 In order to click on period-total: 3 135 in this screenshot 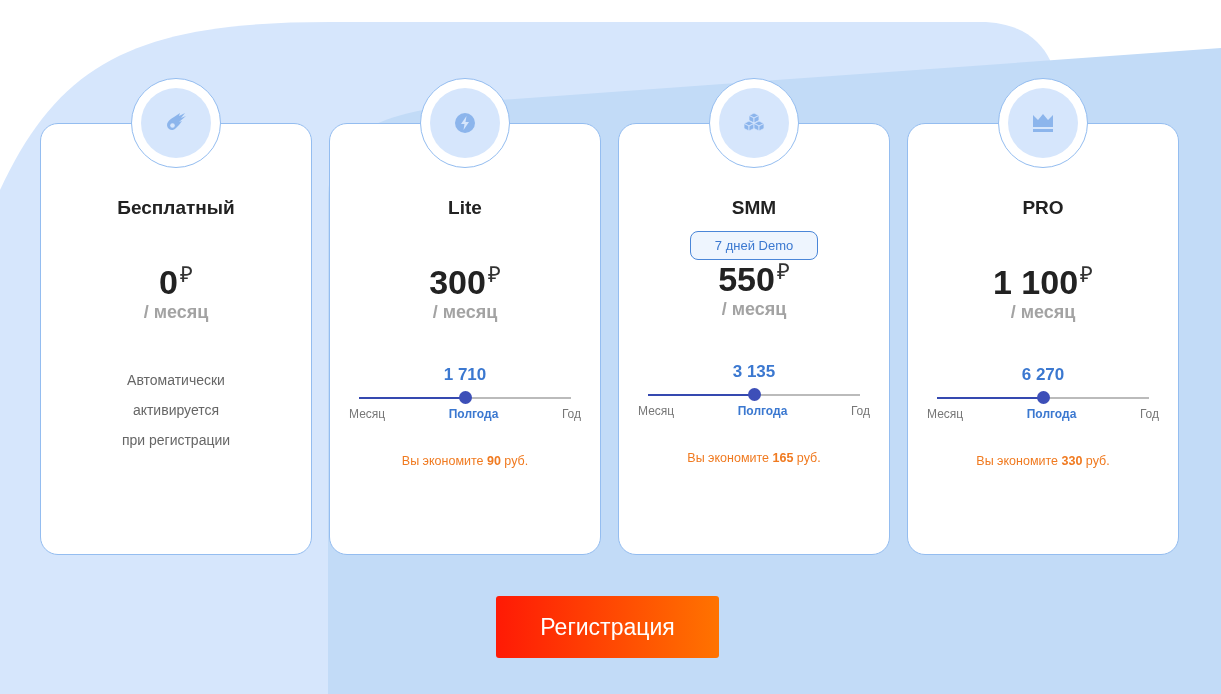, I will do `click(754, 372)`.